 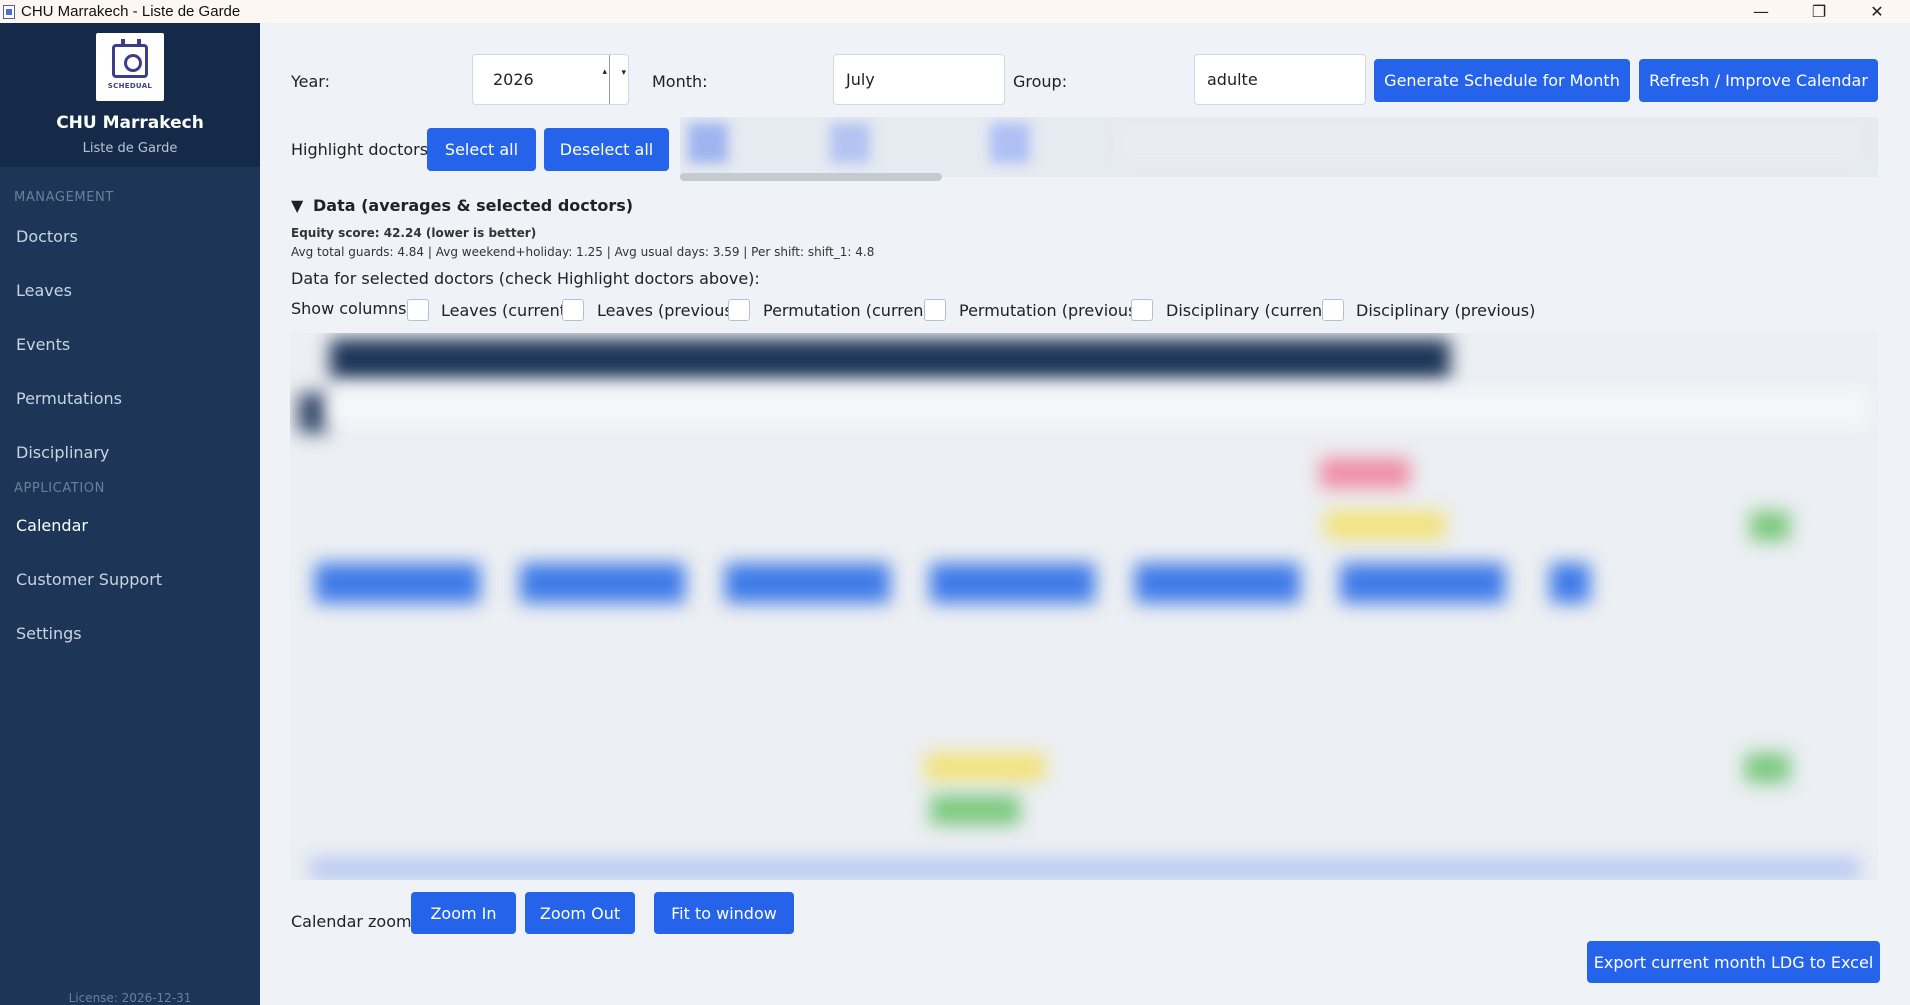 What do you see at coordinates (354, 921) in the screenshot?
I see `calendar-zoom-label: Calendar zoom:` at bounding box center [354, 921].